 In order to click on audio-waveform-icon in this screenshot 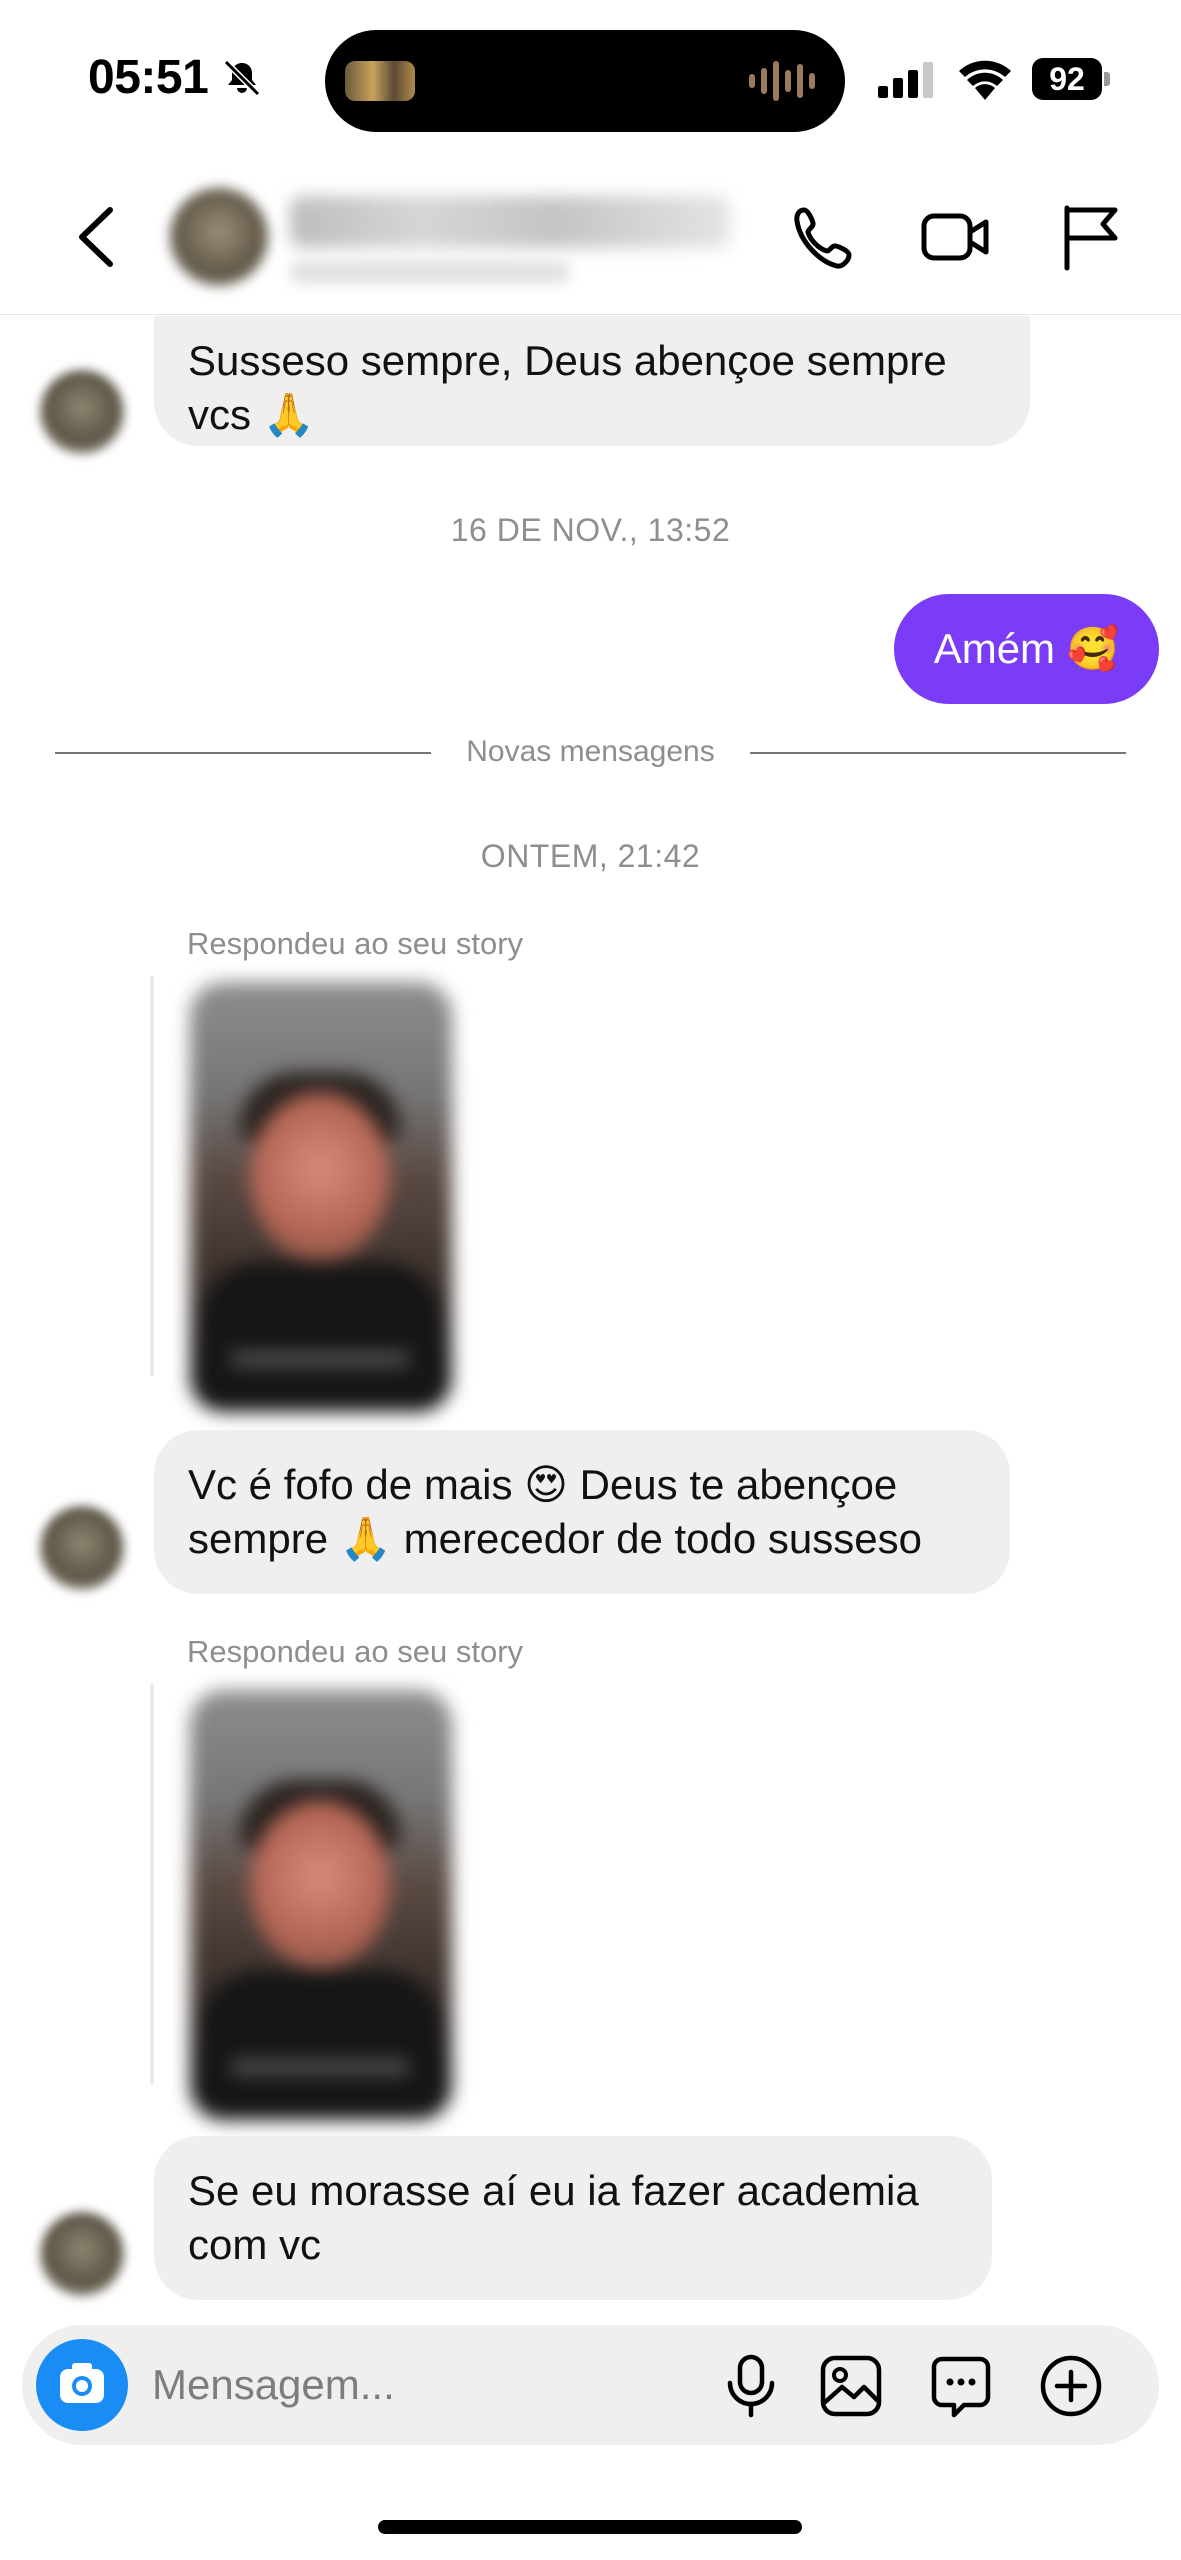, I will do `click(782, 81)`.